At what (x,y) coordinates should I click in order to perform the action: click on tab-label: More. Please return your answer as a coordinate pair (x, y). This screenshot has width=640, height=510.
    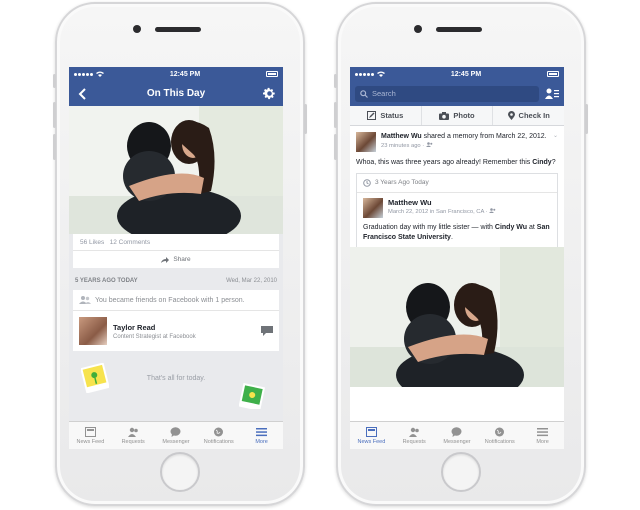
    Looking at the image, I should click on (542, 441).